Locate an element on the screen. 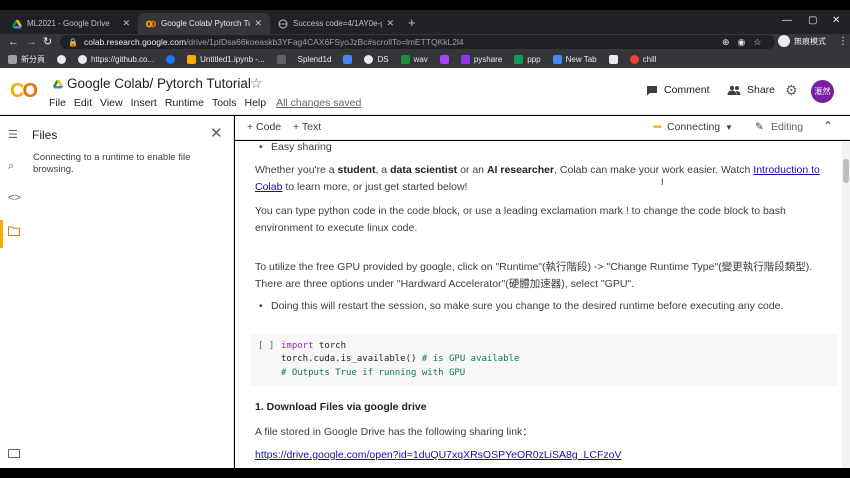 The width and height of the screenshot is (850, 478). url-host: colab.research.google.com is located at coordinates (135, 42).